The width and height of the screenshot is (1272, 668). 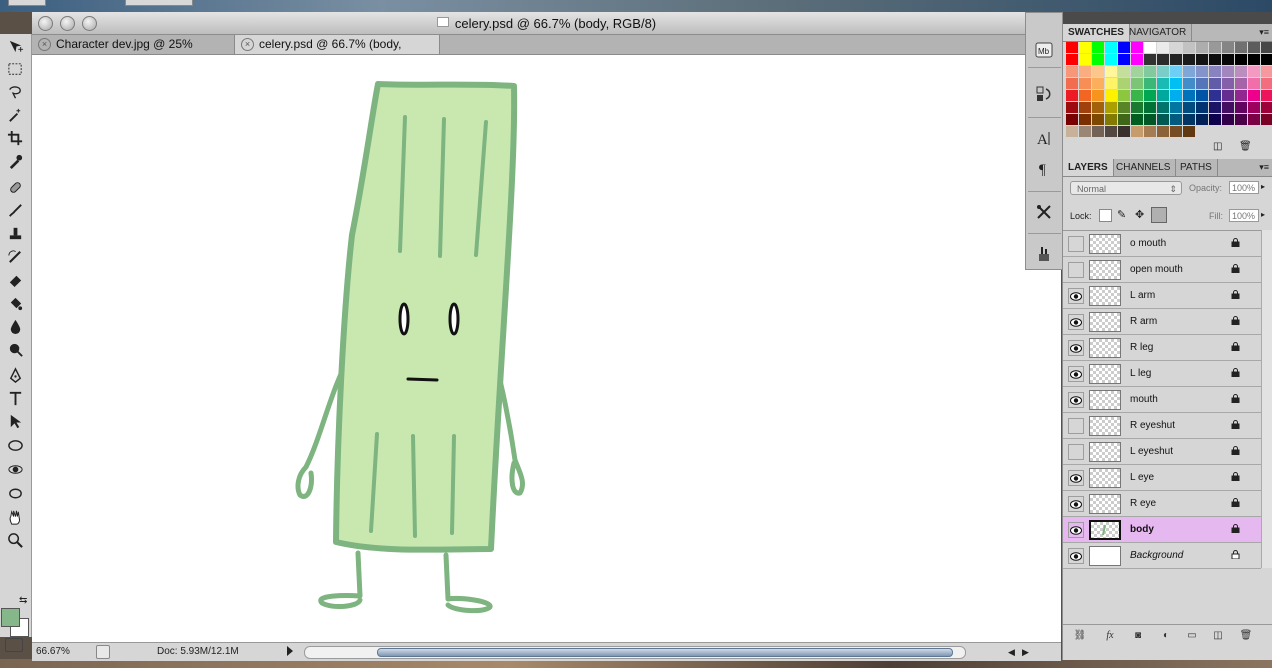 I want to click on paragraph-icon: ¶, so click(x=1044, y=168).